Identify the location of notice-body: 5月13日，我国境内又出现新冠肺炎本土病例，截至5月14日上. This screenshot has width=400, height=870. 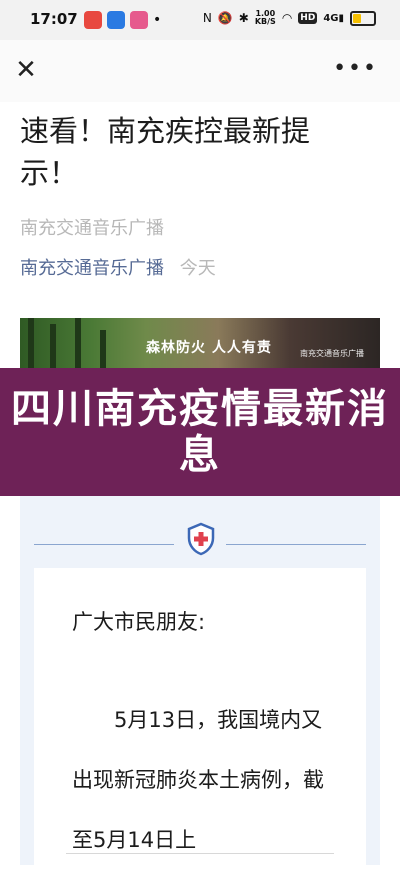
(198, 780).